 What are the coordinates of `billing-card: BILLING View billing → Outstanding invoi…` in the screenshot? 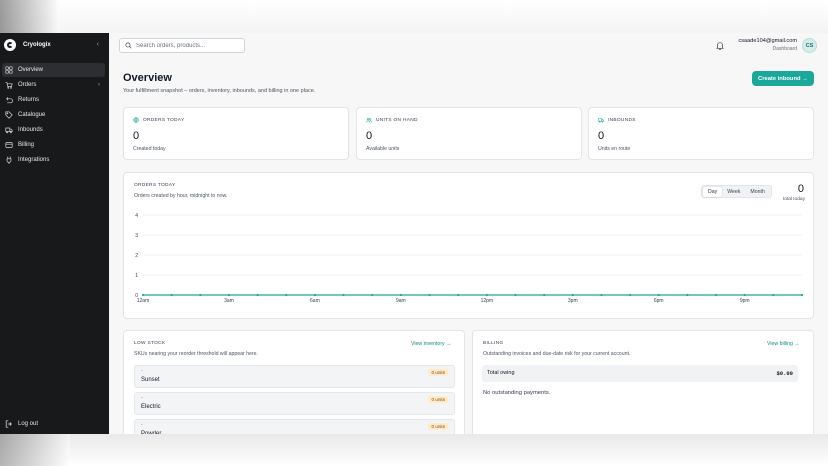 It's located at (643, 382).